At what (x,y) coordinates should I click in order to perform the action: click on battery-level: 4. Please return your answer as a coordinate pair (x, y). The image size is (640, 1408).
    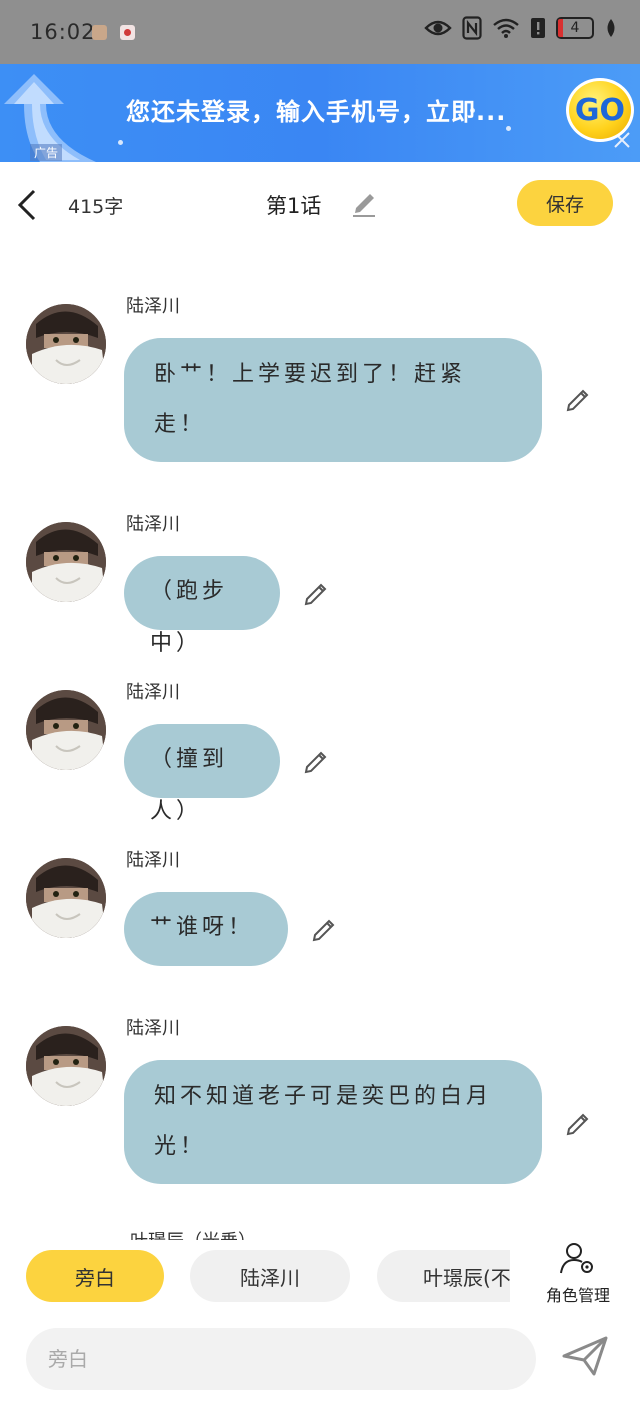
    Looking at the image, I should click on (575, 28).